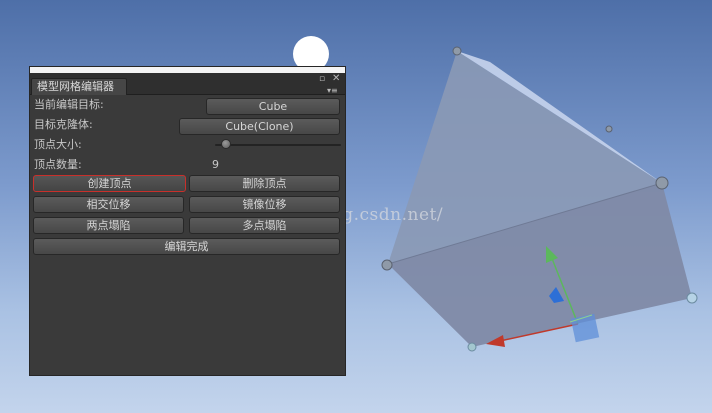  What do you see at coordinates (278, 145) in the screenshot?
I see `vertex-size-slider` at bounding box center [278, 145].